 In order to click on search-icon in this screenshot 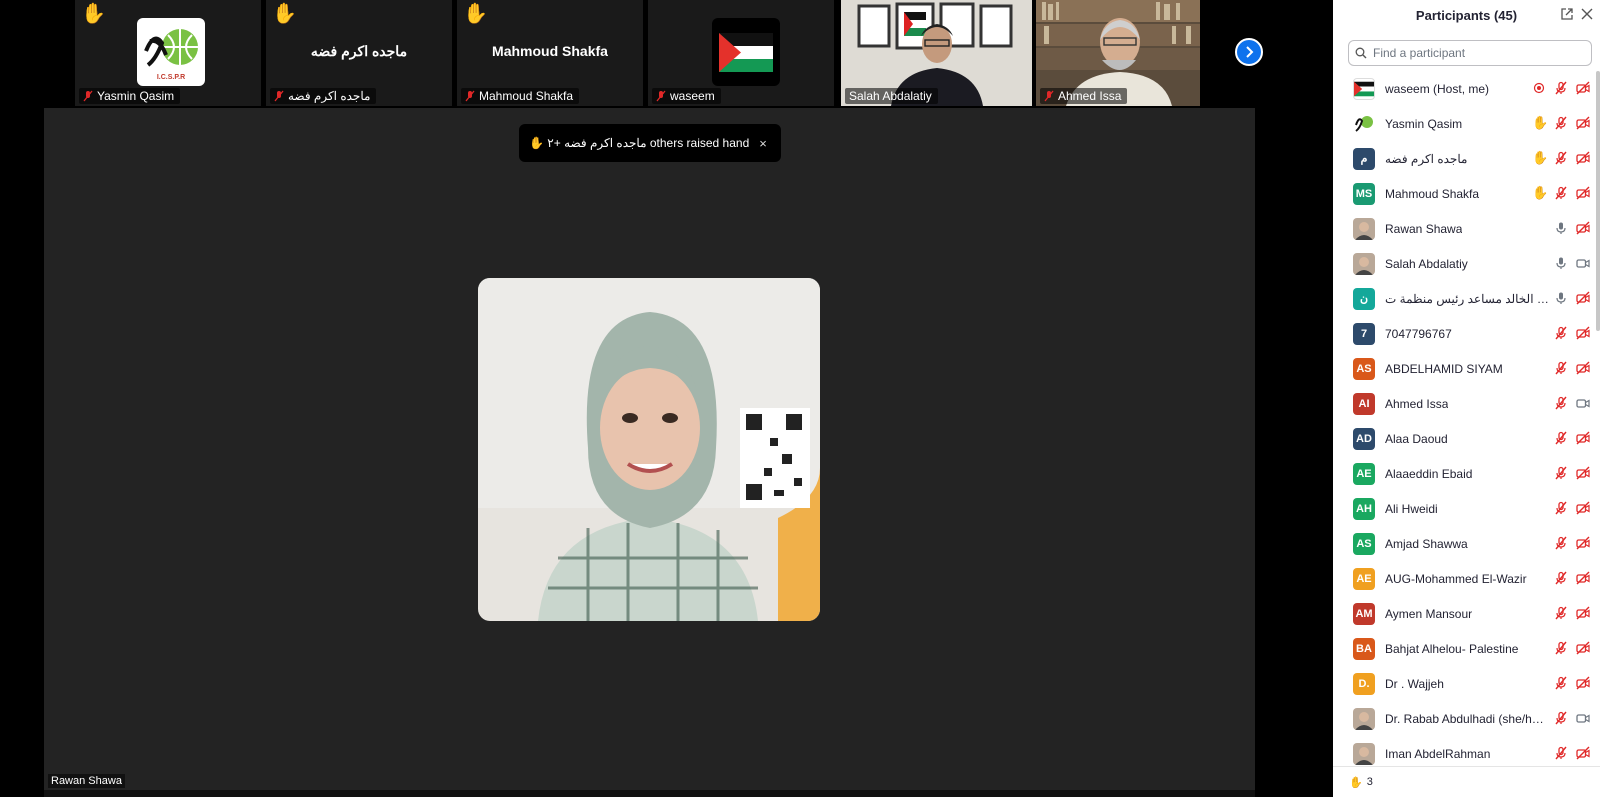, I will do `click(1361, 53)`.